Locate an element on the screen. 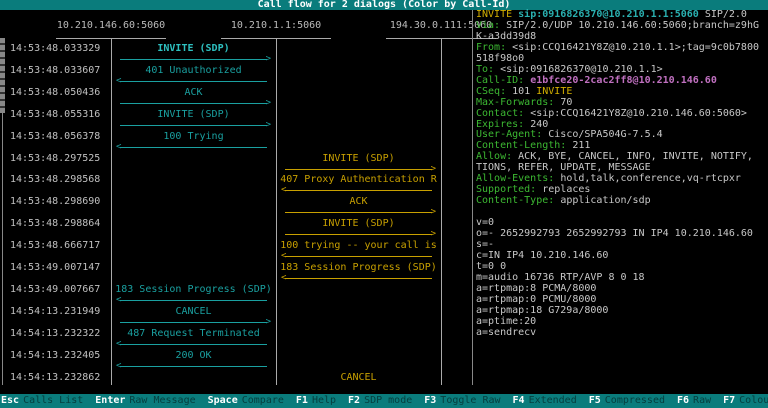  footer-key-esc: Esc Calls List is located at coordinates (48, 400).